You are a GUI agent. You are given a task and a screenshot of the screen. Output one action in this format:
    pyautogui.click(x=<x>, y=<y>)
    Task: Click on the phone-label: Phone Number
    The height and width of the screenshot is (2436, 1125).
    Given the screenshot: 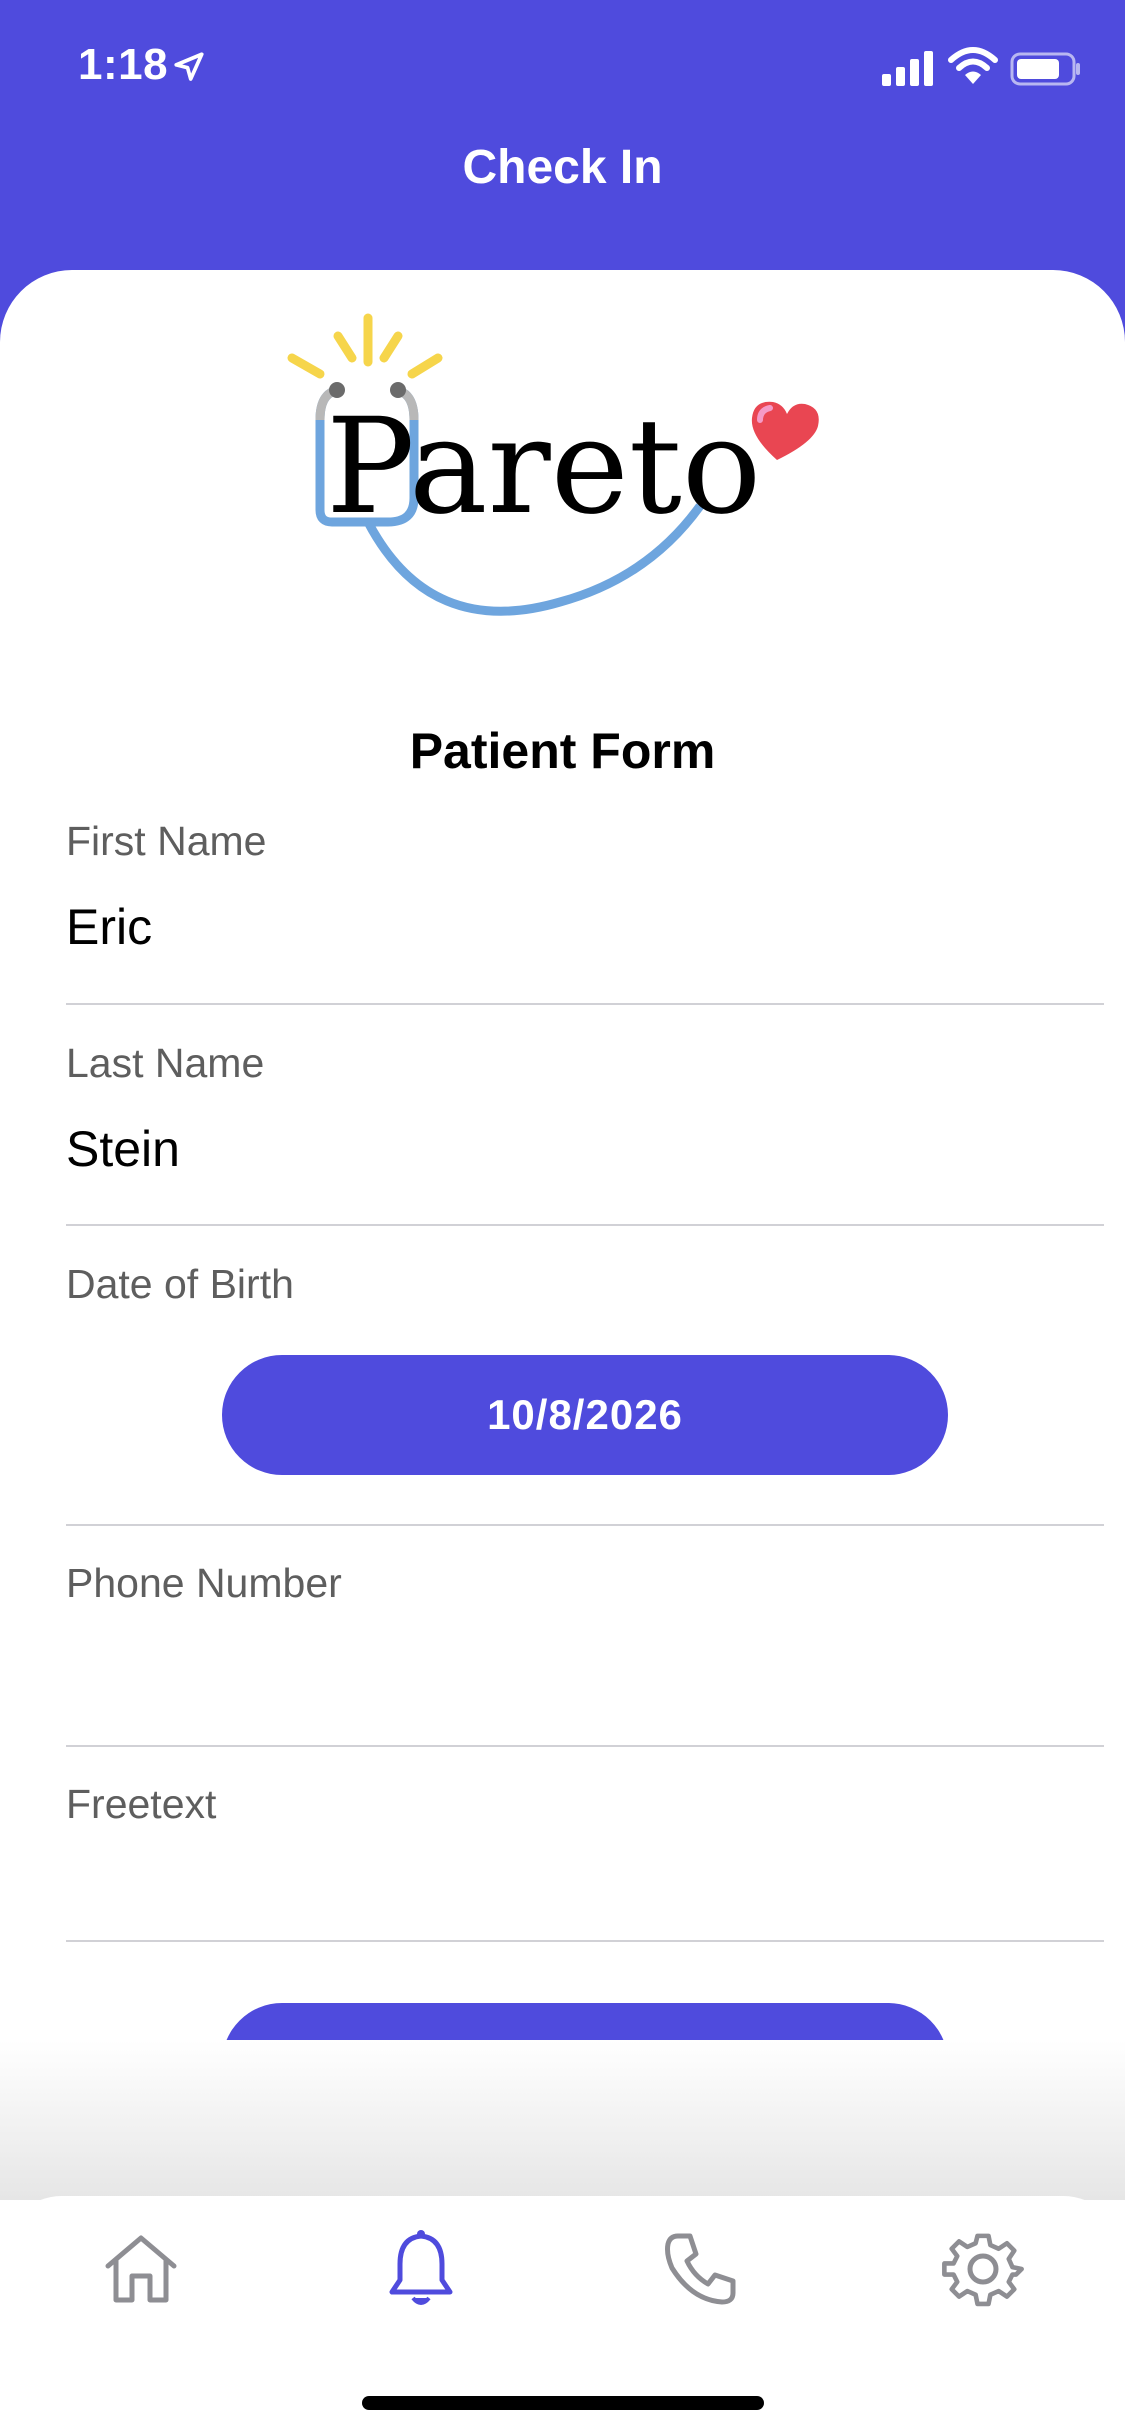 What is the action you would take?
    pyautogui.click(x=204, y=1583)
    